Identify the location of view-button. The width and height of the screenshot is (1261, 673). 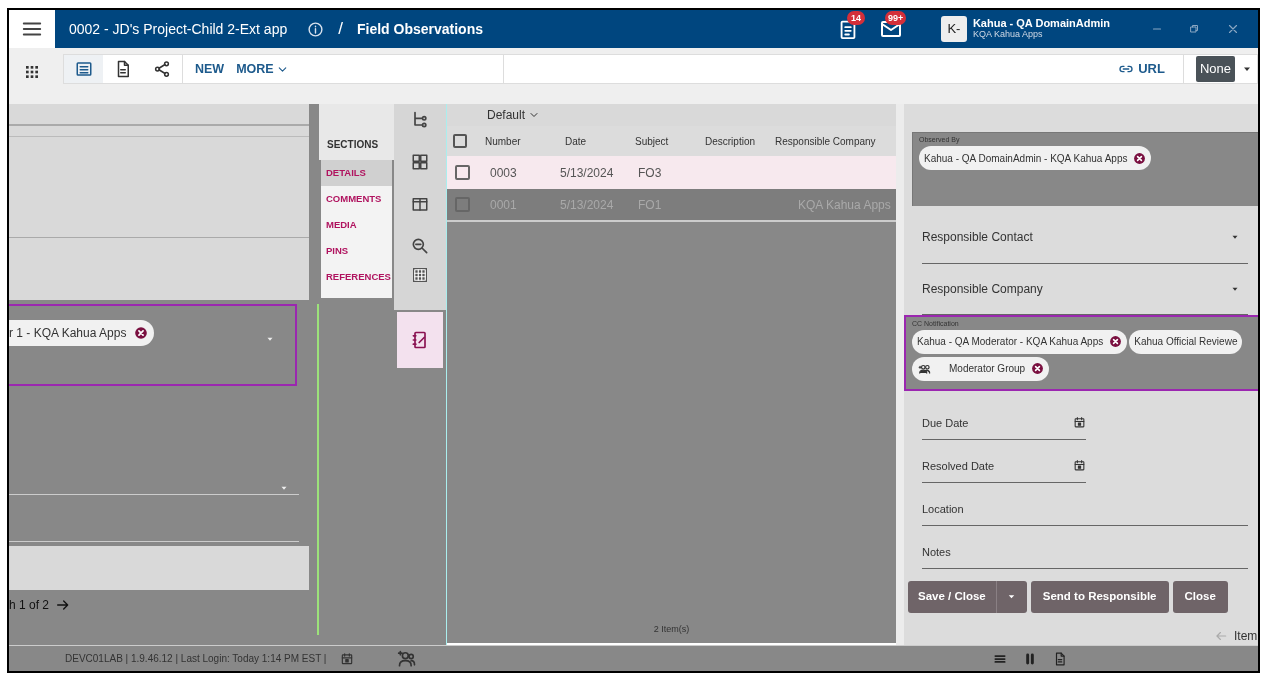
(83, 69).